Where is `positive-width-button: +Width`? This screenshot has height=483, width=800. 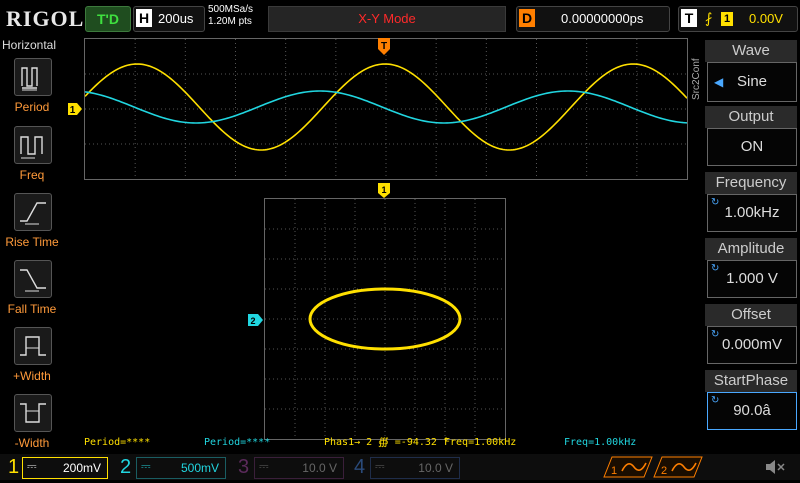
positive-width-button: +Width is located at coordinates (32, 357).